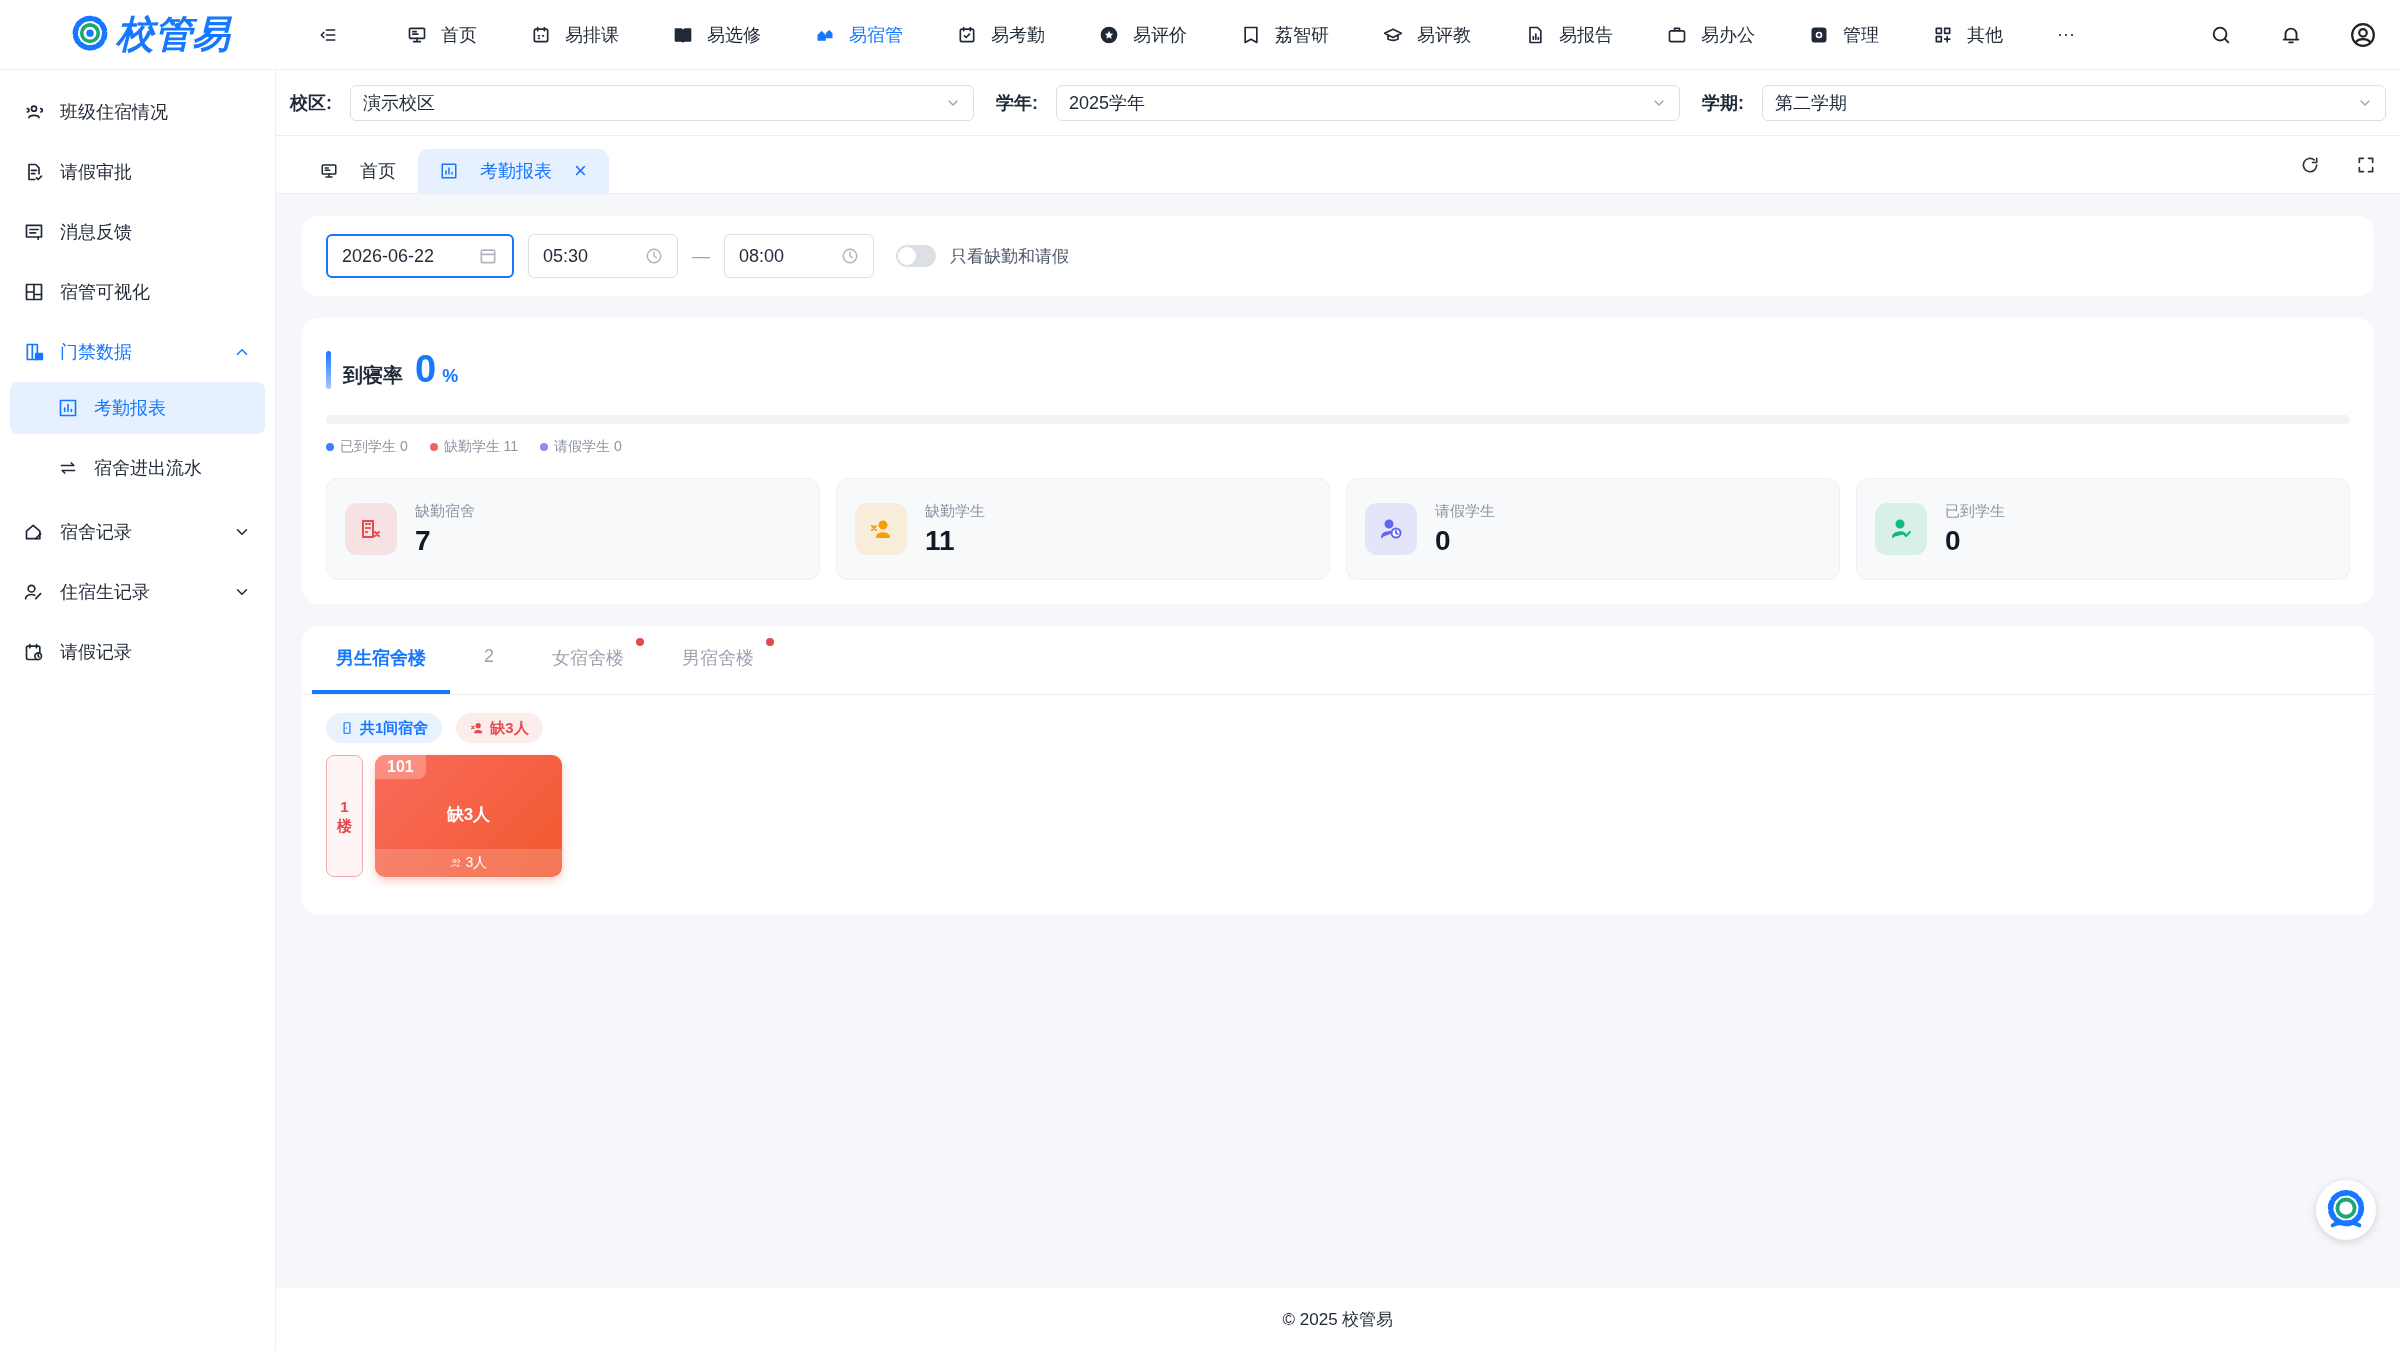 Image resolution: width=2400 pixels, height=1350 pixels. I want to click on room-status: 缺3人, so click(468, 814).